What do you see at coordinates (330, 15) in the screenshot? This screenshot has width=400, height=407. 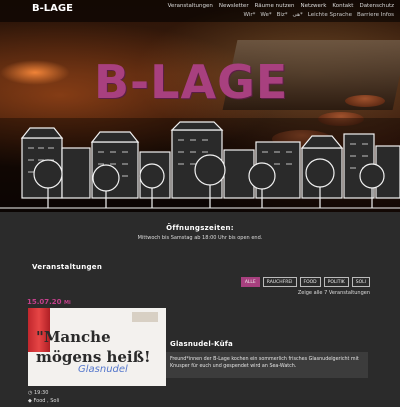 I see `nav-item-leichte-sprache: Leichte Sprache` at bounding box center [330, 15].